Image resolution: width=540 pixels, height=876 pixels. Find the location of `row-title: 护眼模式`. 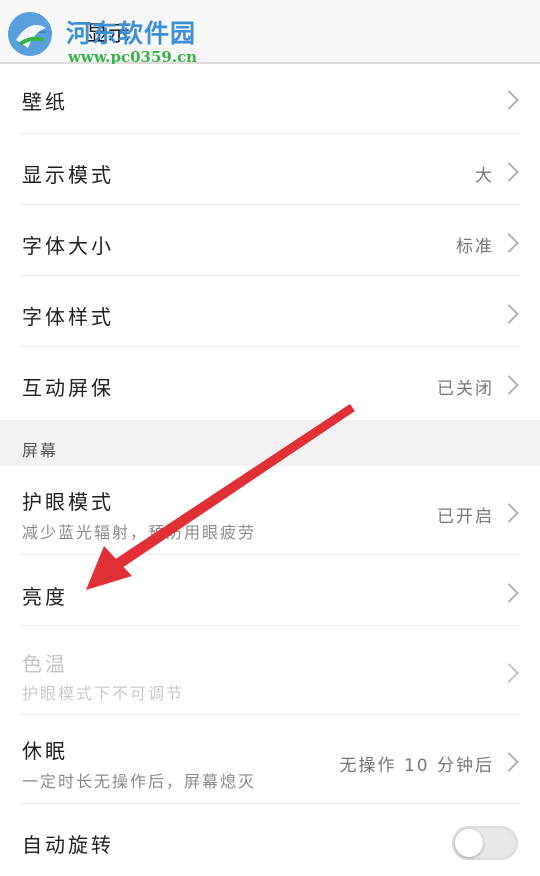

row-title: 护眼模式 is located at coordinates (68, 502).